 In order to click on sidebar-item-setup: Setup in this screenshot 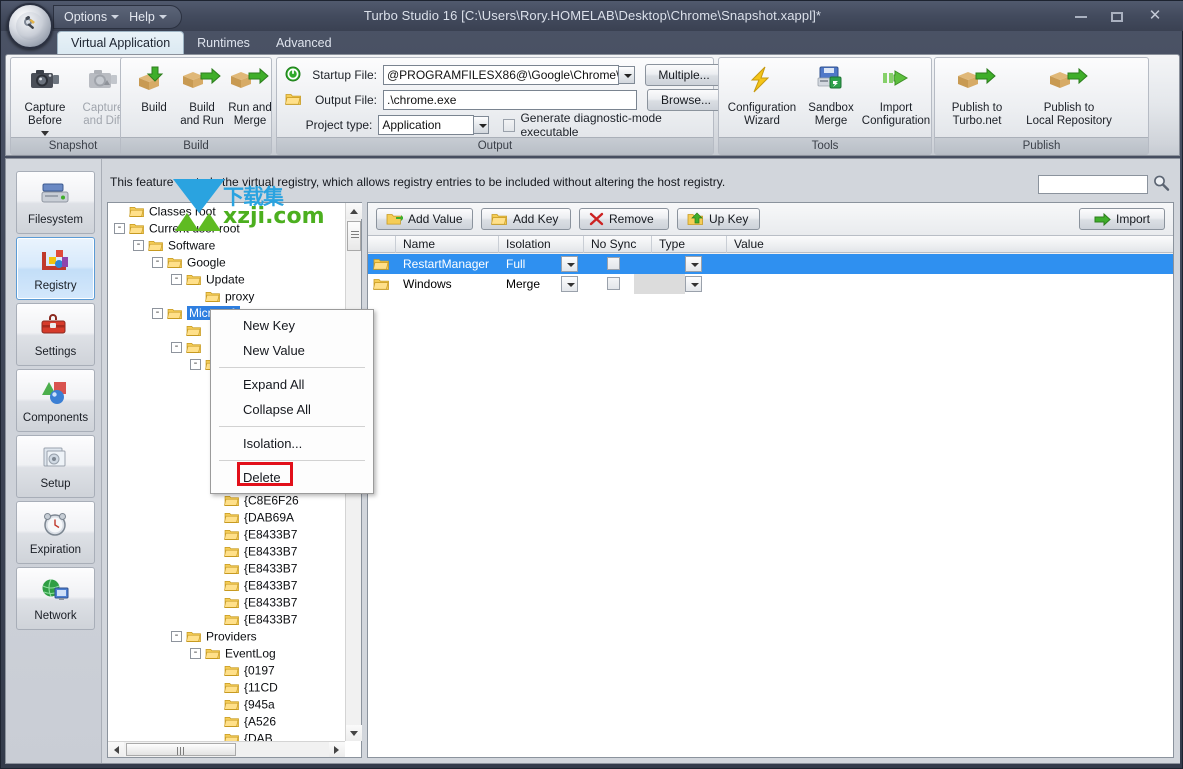, I will do `click(55, 466)`.